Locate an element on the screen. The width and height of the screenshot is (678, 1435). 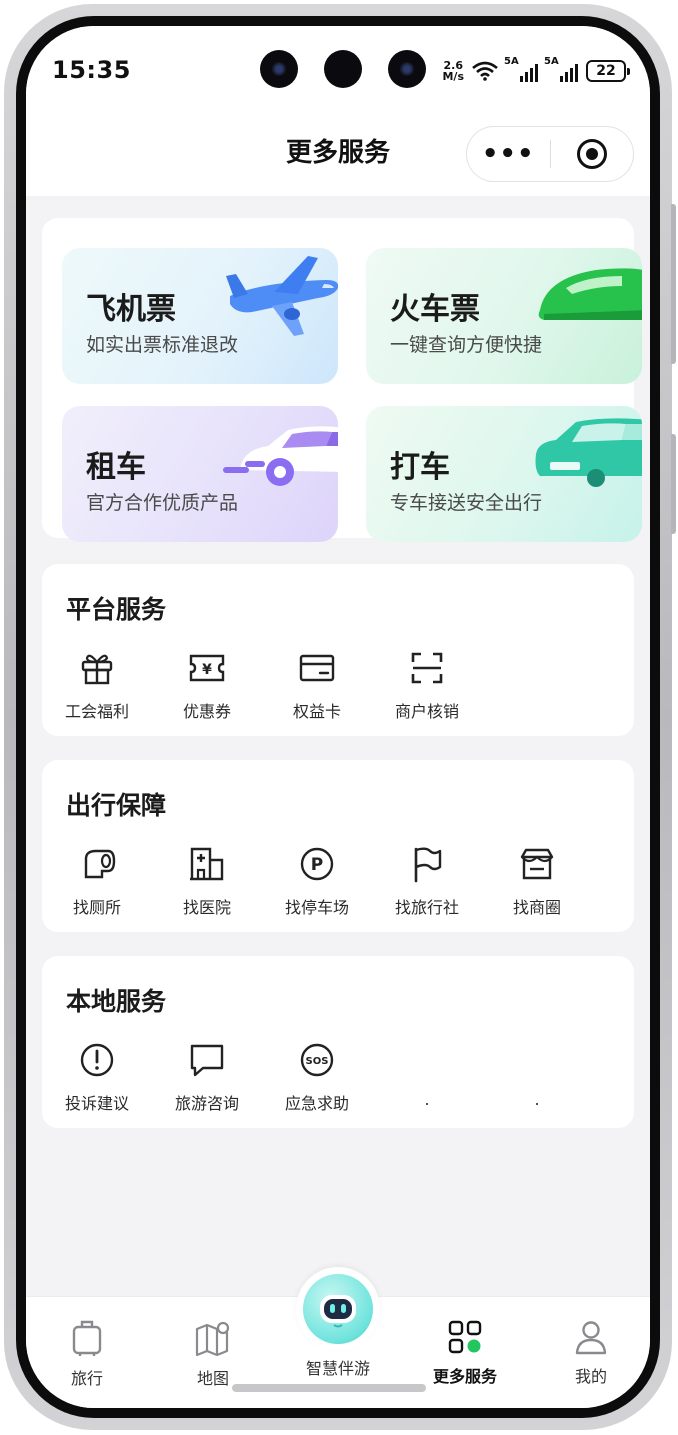
service-find-agency: 找旅行社 is located at coordinates (427, 881).